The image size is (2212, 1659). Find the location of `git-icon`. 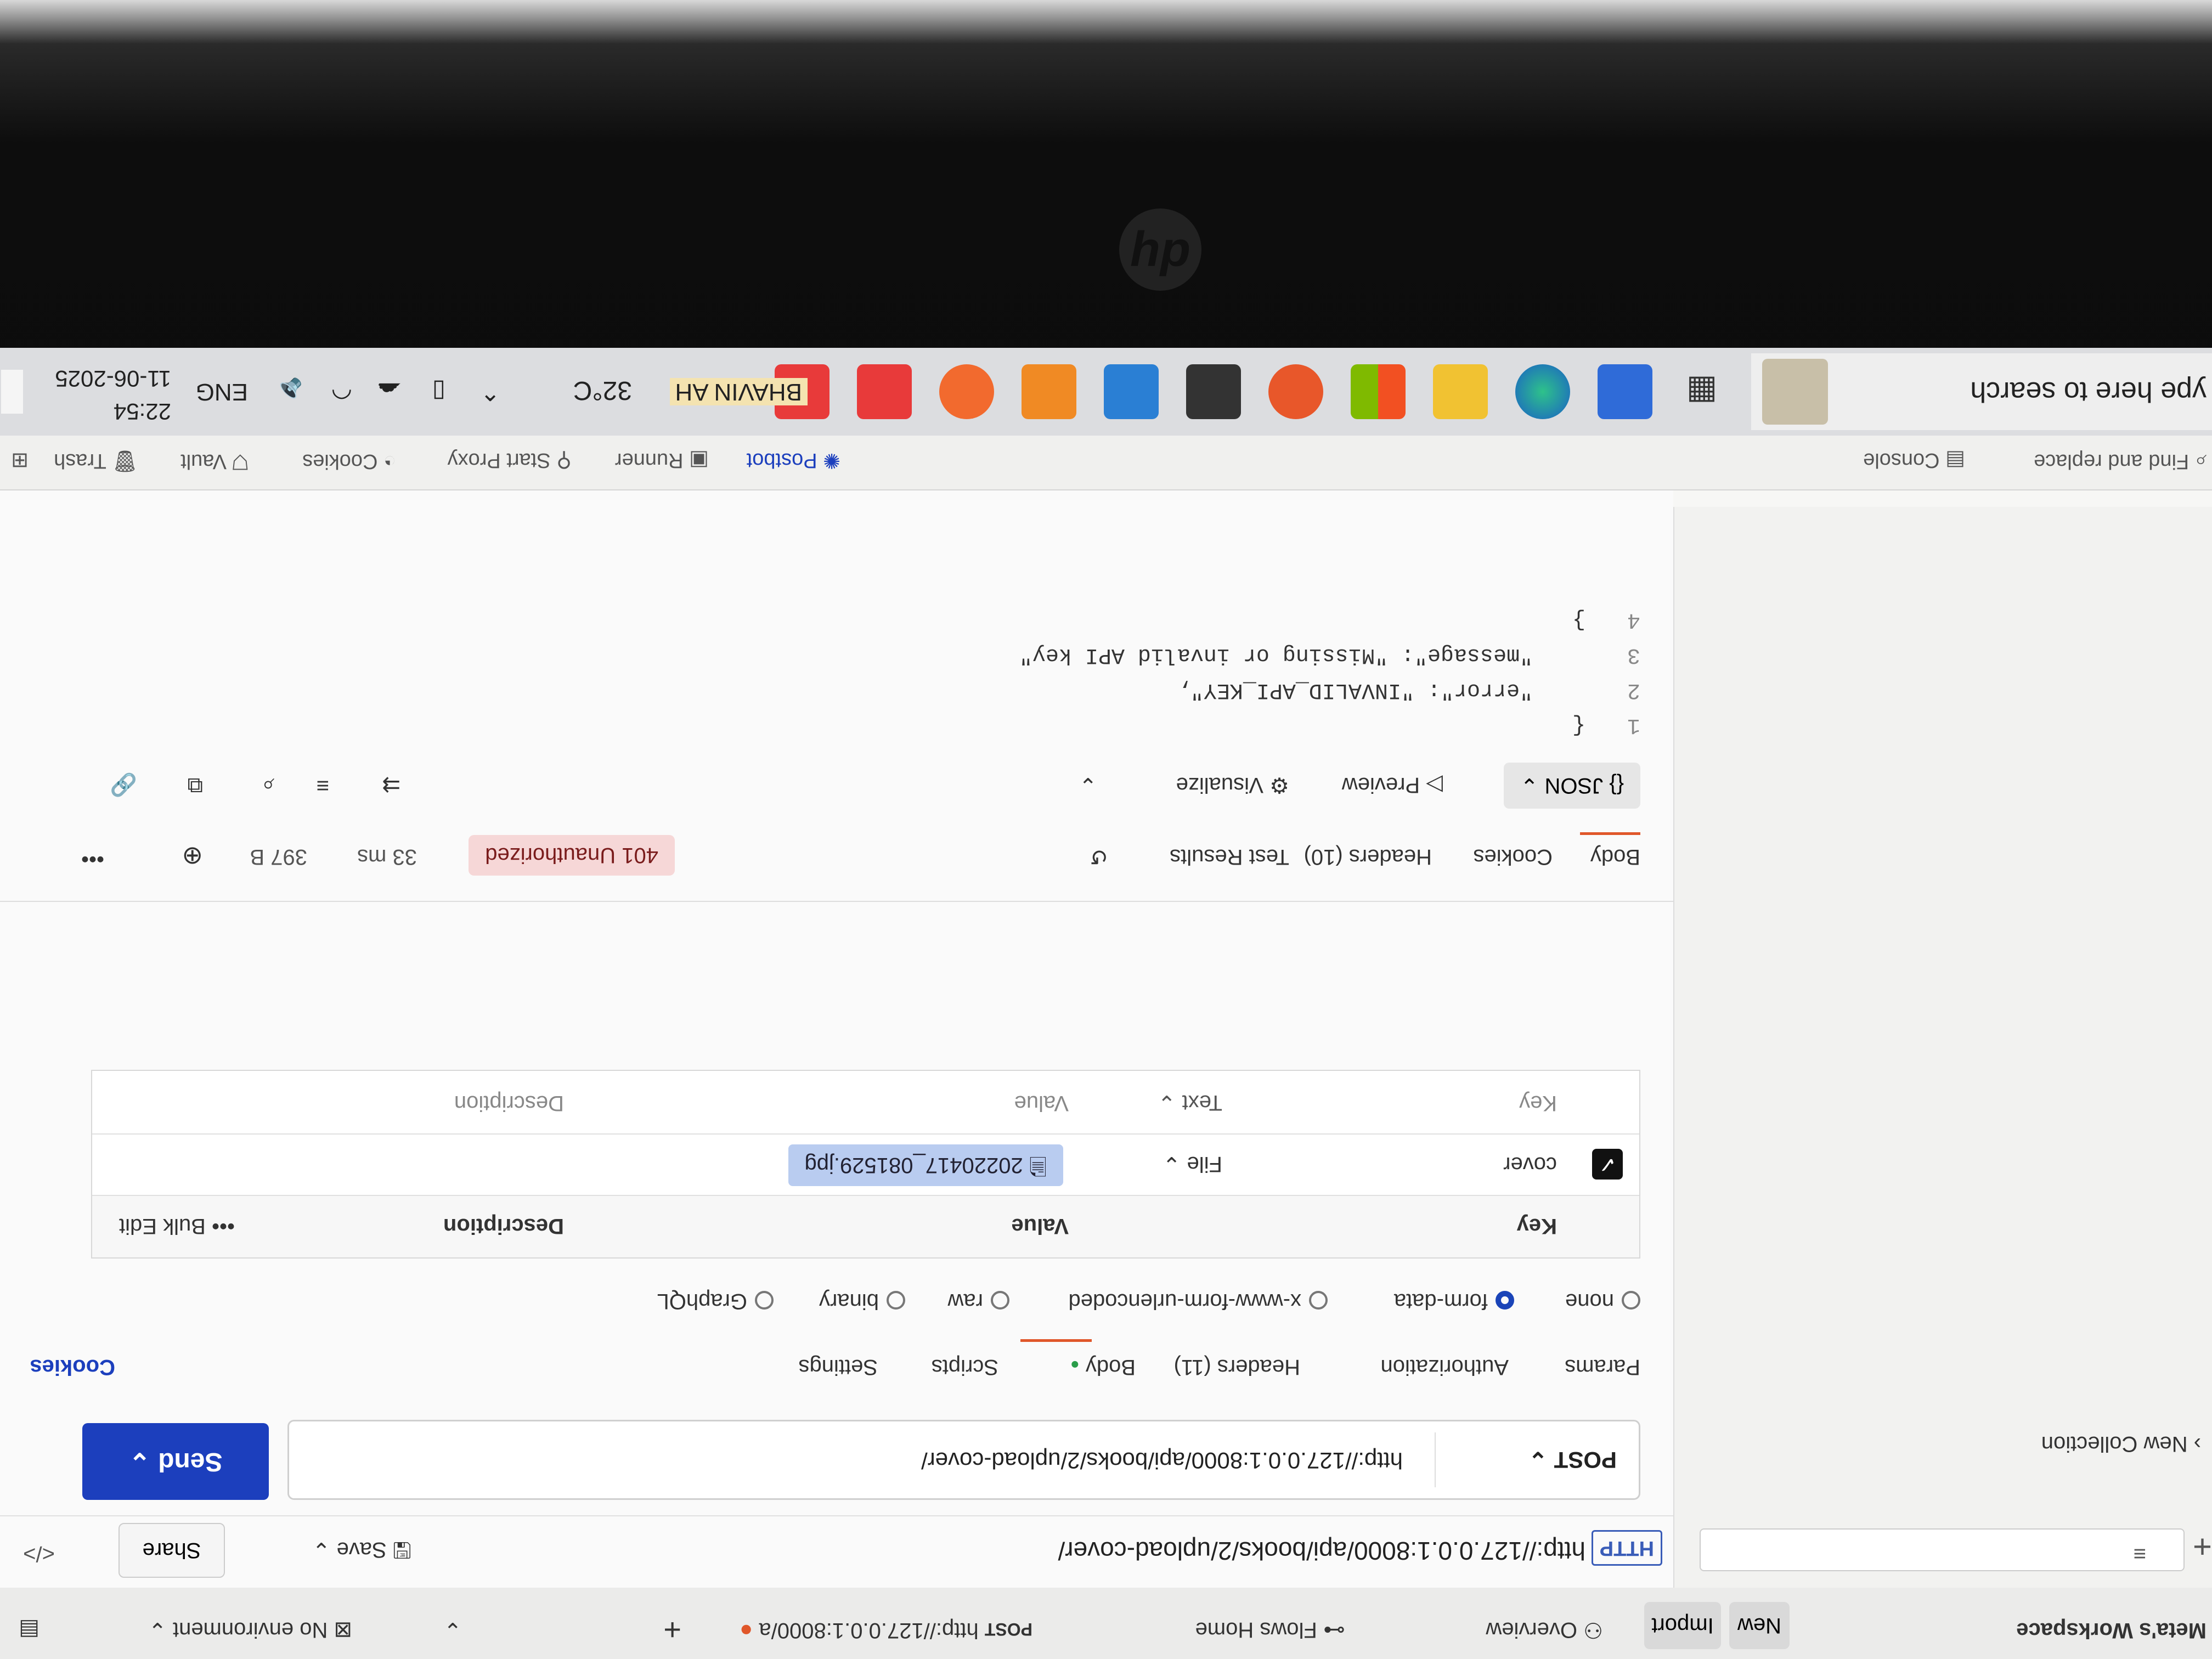

git-icon is located at coordinates (885, 392).